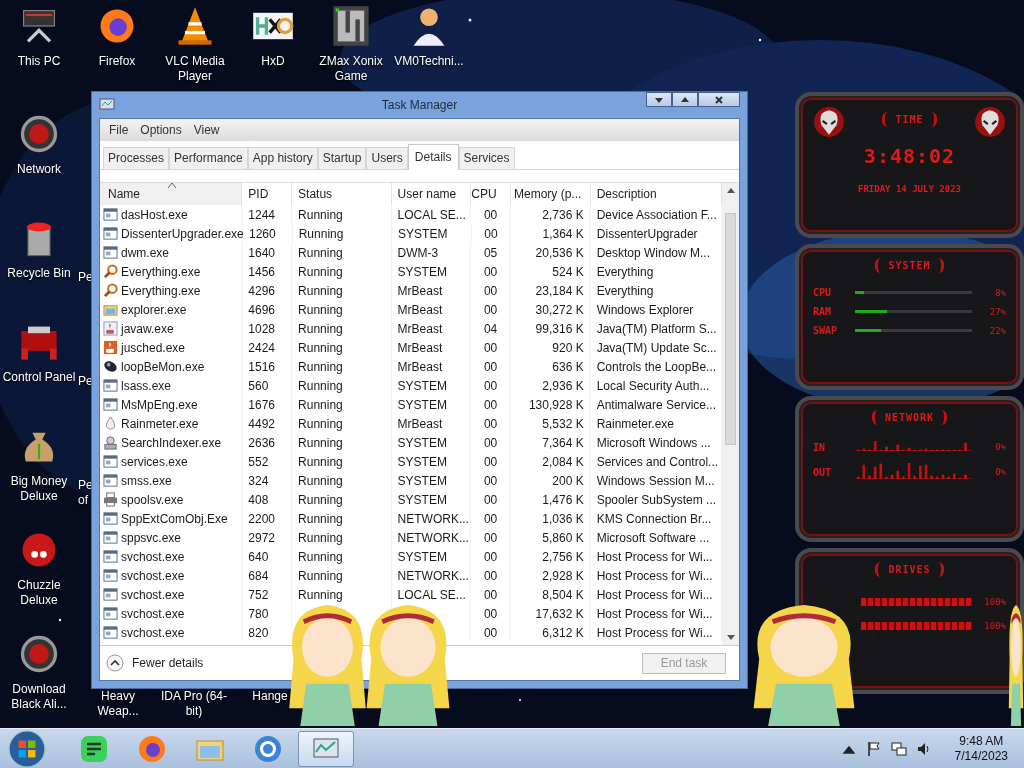 The image size is (1024, 768). I want to click on tab: Details, so click(433, 157).